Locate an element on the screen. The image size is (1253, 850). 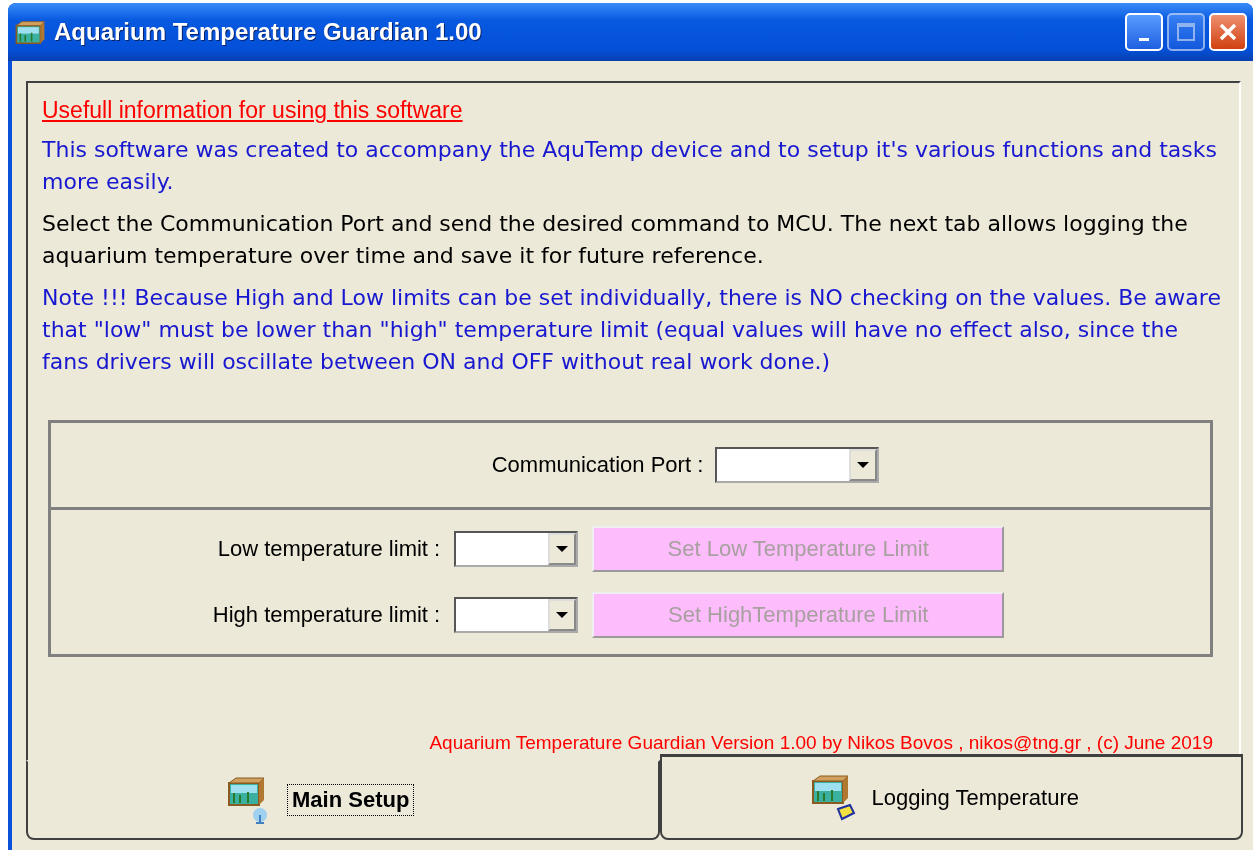
minimize-icon is located at coordinates (1144, 39).